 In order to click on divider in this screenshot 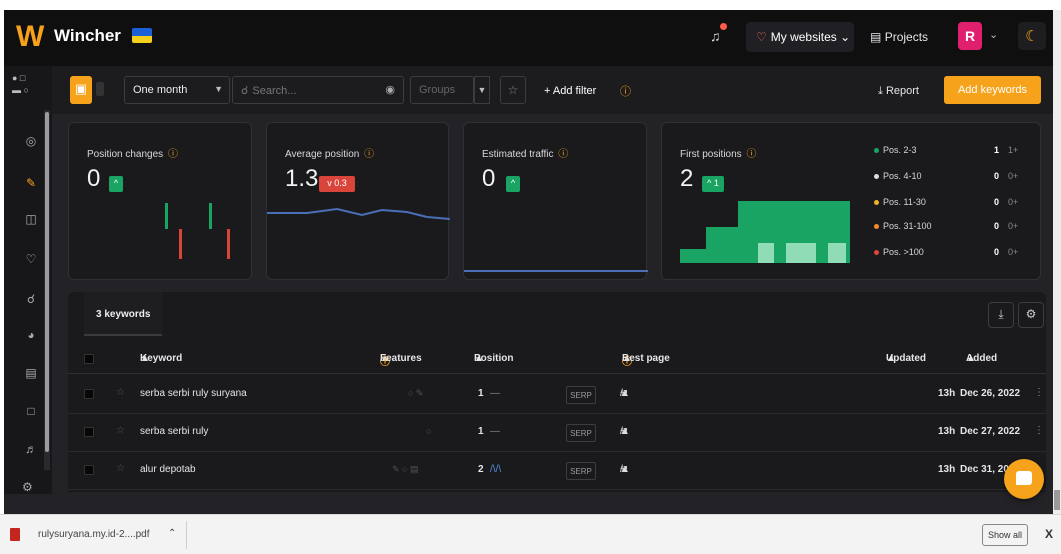, I will do `click(186, 535)`.